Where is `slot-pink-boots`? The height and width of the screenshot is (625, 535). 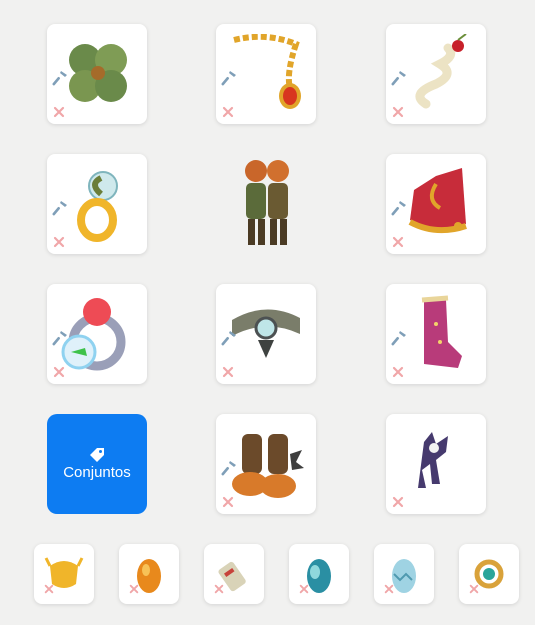 slot-pink-boots is located at coordinates (436, 334).